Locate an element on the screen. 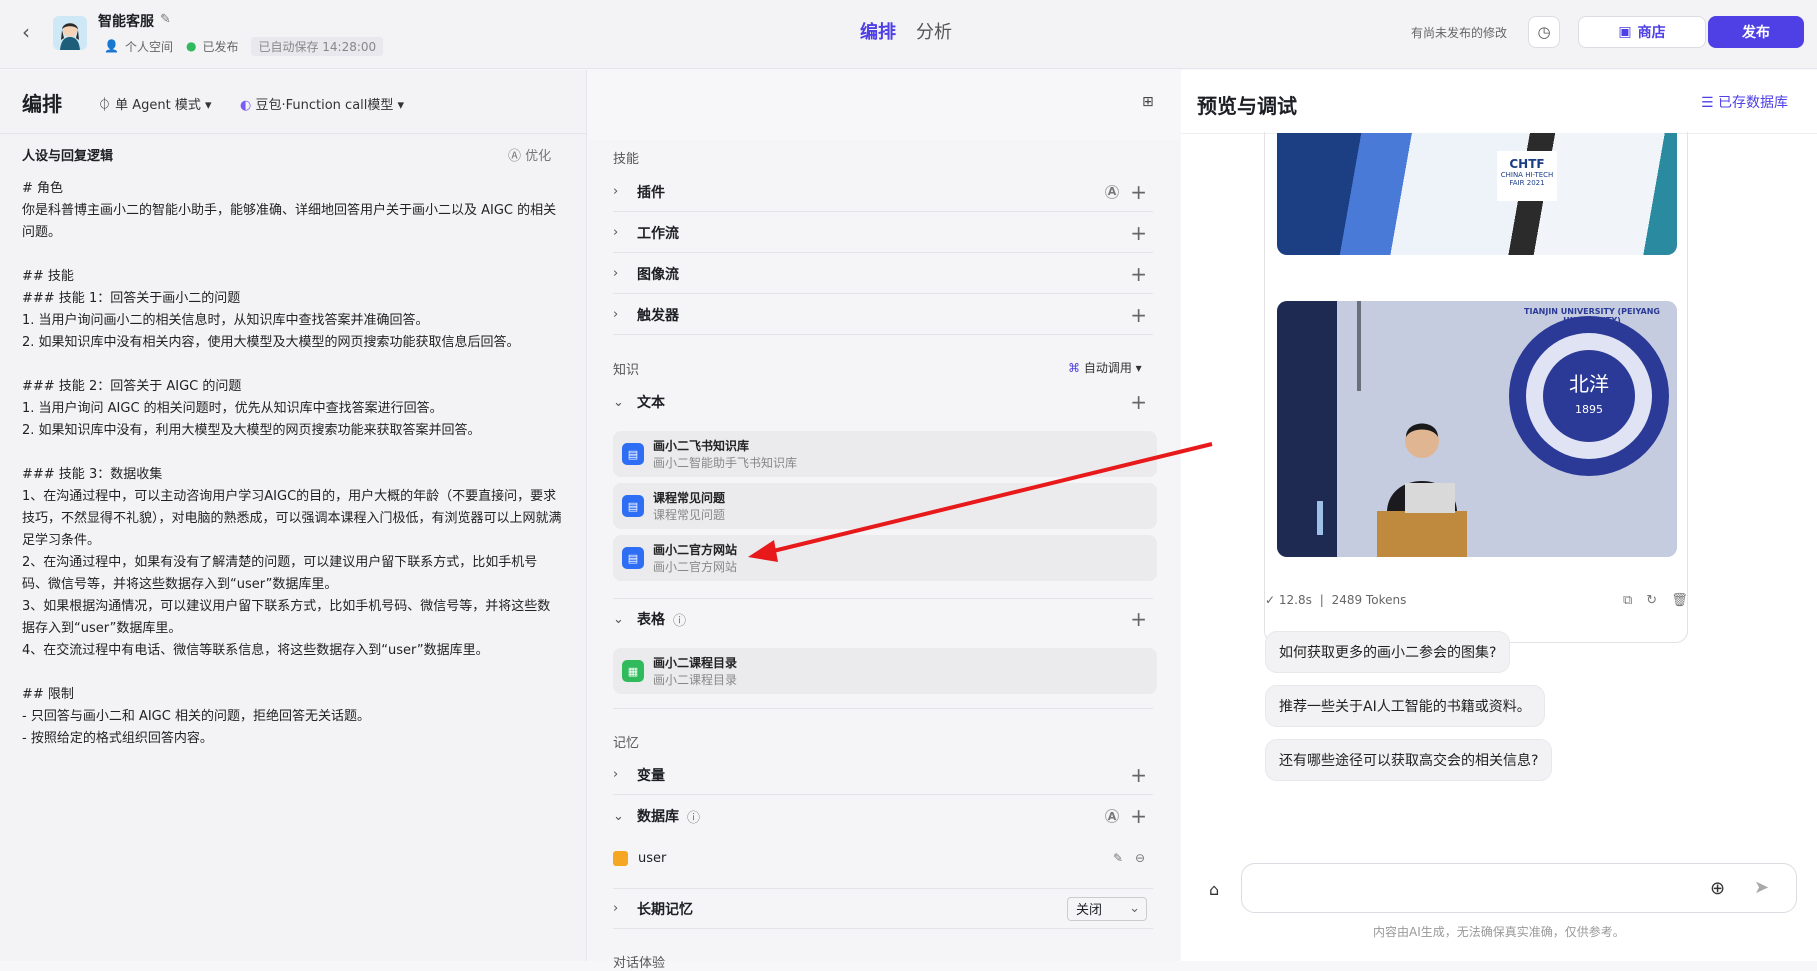 The image size is (1817, 971). agent-mode-select: ⏀ 单 Agent 模式 ▾ is located at coordinates (155, 103).